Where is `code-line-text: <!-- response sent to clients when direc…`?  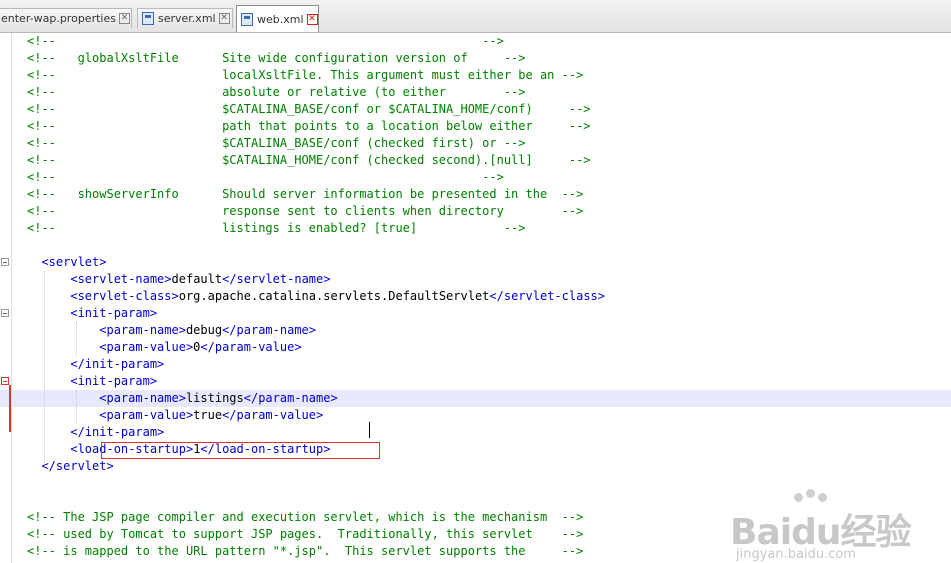
code-line-text: <!-- response sent to clients when direc… is located at coordinates (305, 211).